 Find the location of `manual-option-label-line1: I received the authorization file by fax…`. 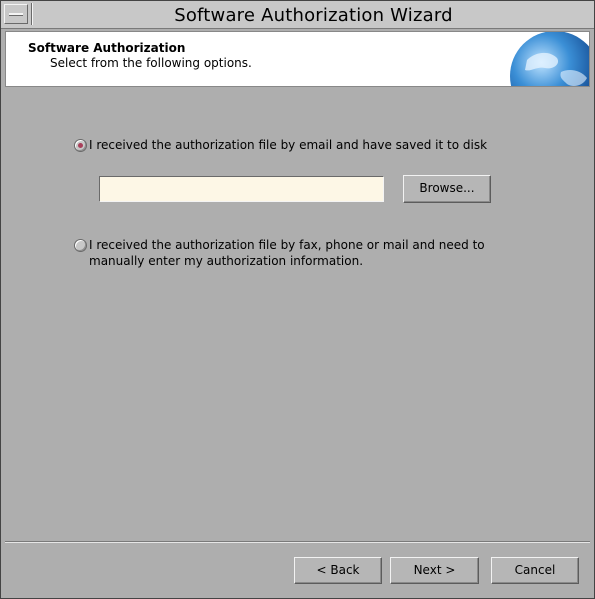

manual-option-label-line1: I received the authorization file by fax… is located at coordinates (287, 245).